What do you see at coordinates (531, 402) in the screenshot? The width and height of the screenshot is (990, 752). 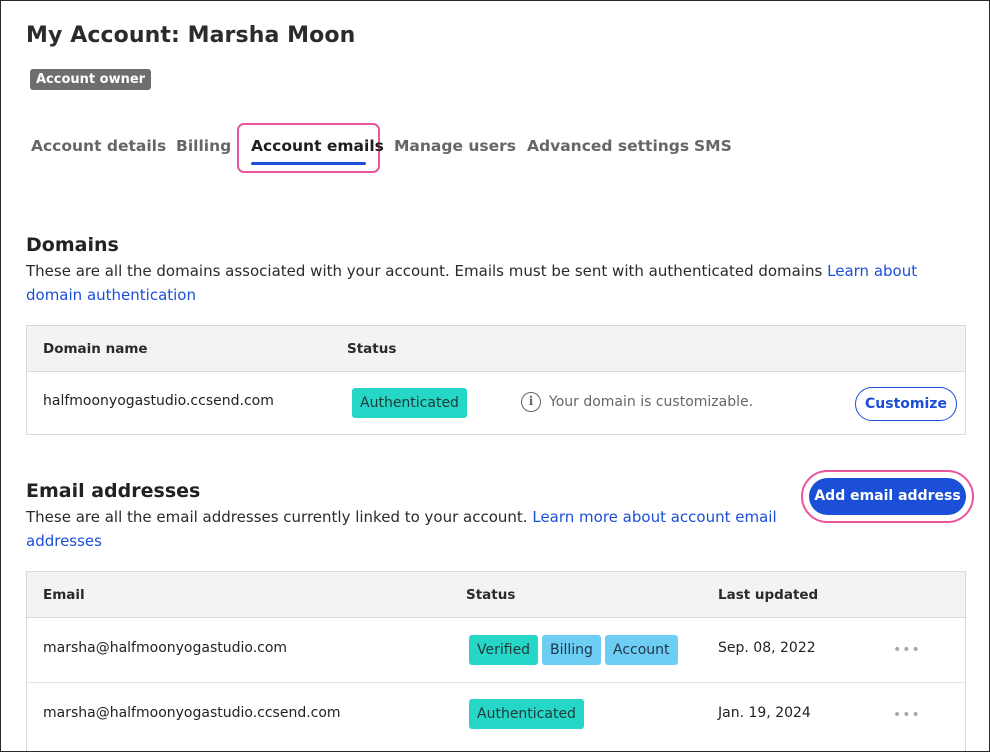 I see `info-icon: i` at bounding box center [531, 402].